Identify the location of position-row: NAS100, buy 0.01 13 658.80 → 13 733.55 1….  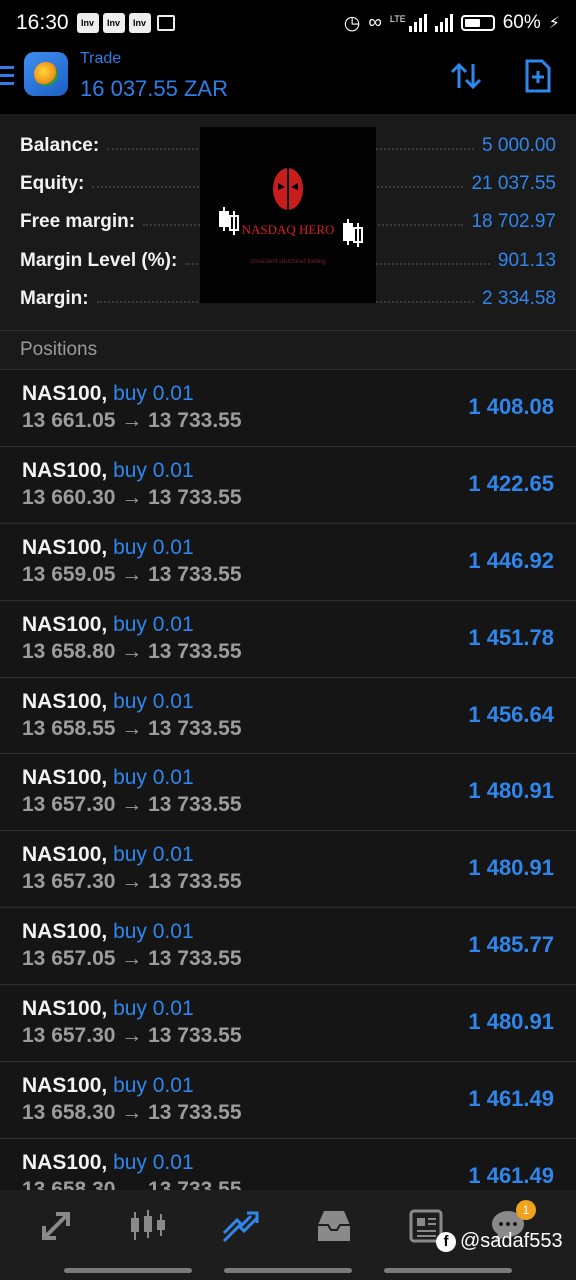
(288, 639).